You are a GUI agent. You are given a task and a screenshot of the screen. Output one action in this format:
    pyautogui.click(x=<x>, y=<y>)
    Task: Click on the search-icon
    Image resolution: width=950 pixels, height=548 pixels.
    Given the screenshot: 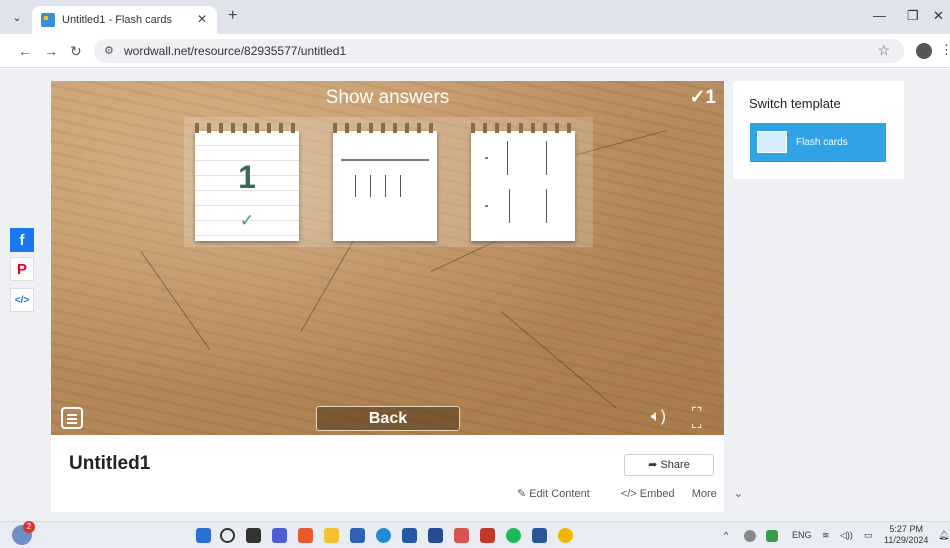 What is the action you would take?
    pyautogui.click(x=227, y=535)
    